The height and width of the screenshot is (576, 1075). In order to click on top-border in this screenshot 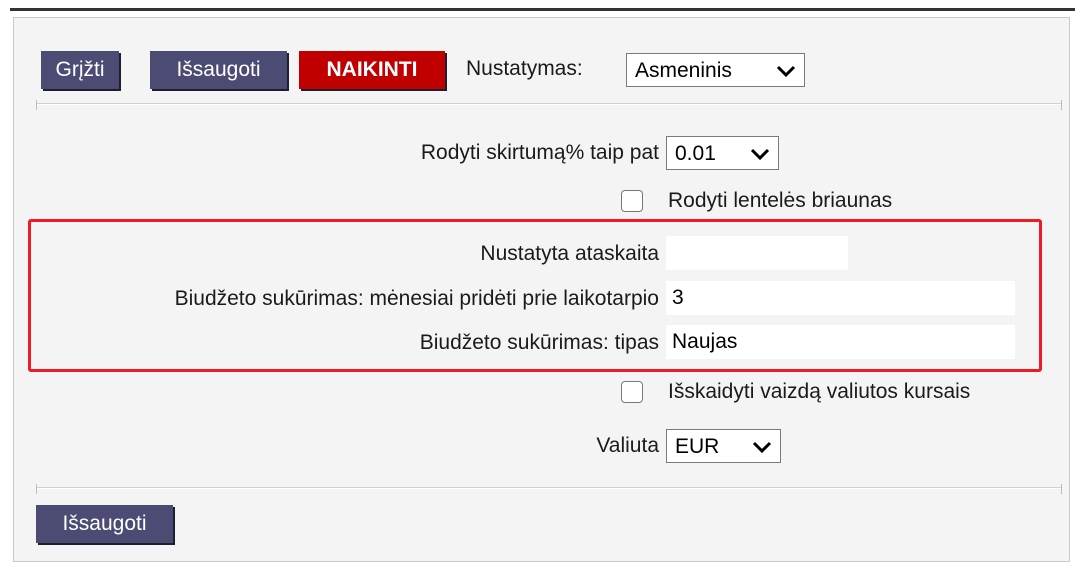, I will do `click(542, 9)`.